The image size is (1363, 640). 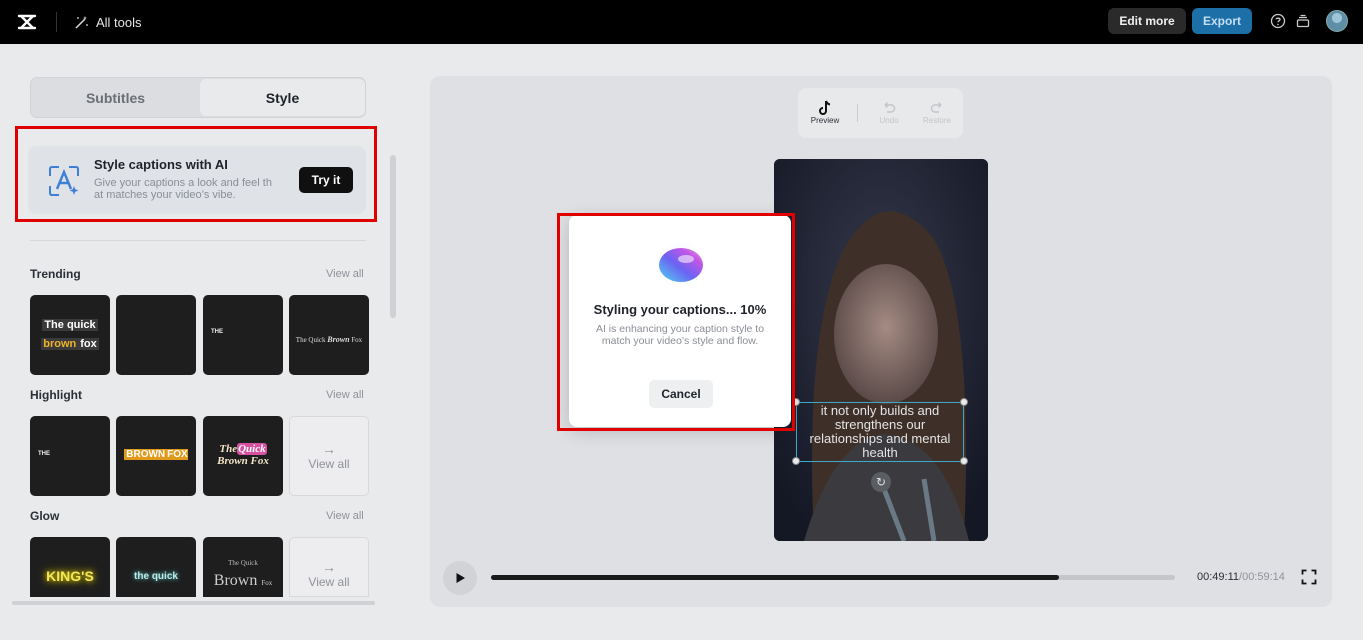 I want to click on style-tile-glow-3: The Quick Brown Fox, so click(x=243, y=567).